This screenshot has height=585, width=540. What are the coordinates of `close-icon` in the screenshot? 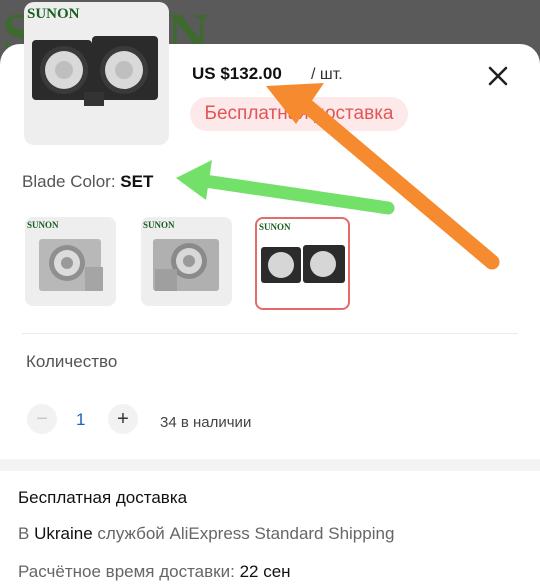 It's located at (498, 76).